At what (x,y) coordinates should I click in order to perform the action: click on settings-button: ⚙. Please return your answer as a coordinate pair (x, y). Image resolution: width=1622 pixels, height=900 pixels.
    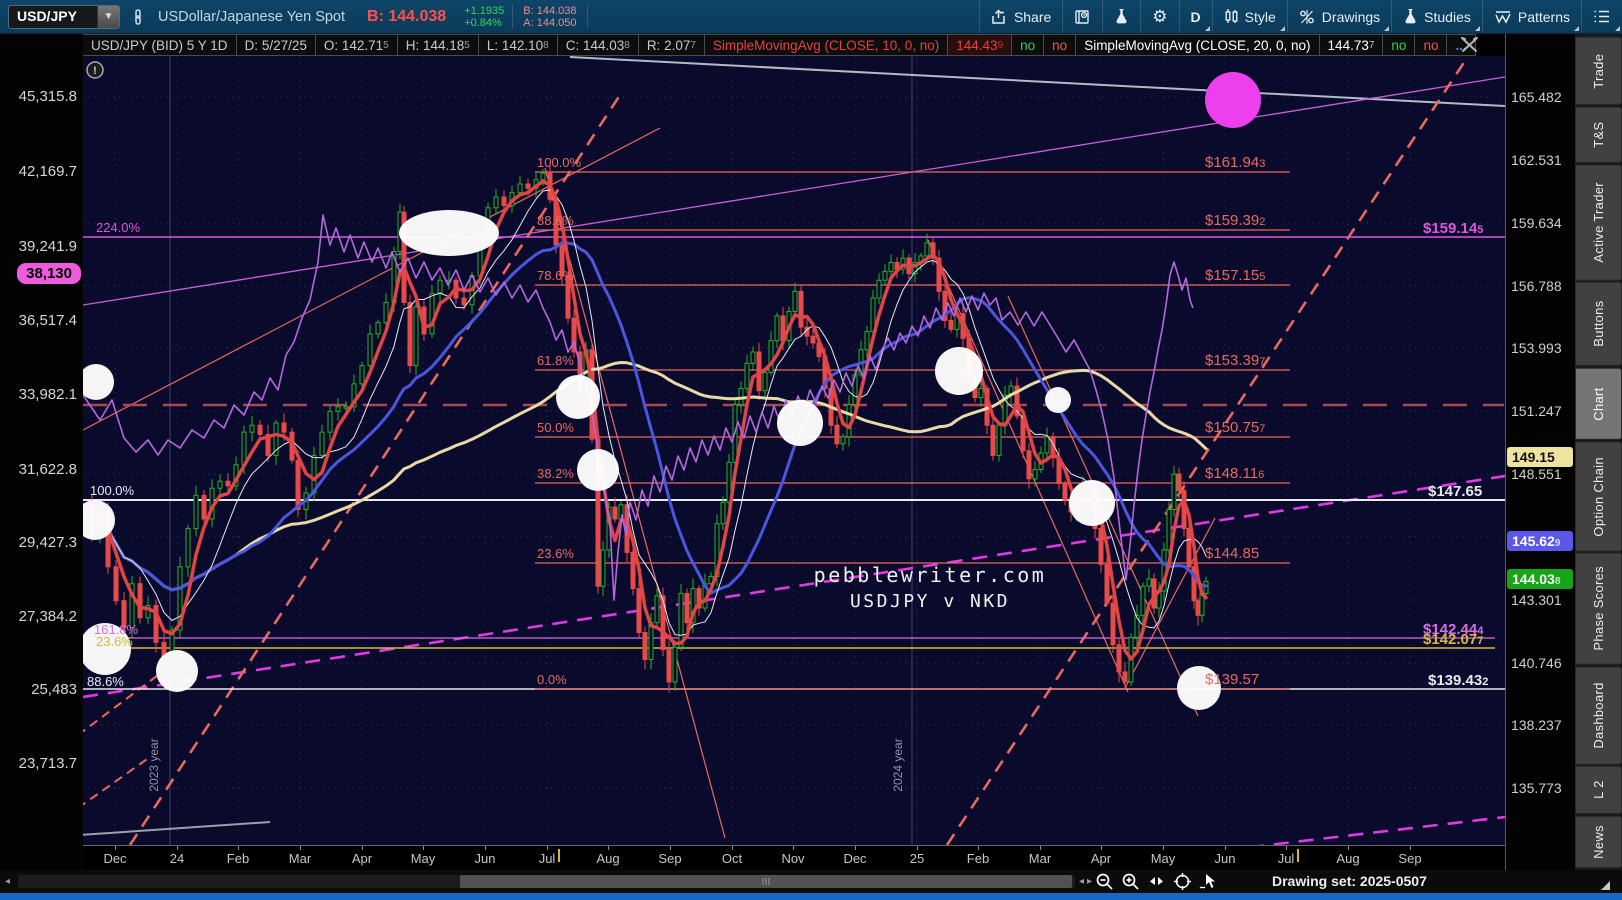
    Looking at the image, I should click on (1159, 16).